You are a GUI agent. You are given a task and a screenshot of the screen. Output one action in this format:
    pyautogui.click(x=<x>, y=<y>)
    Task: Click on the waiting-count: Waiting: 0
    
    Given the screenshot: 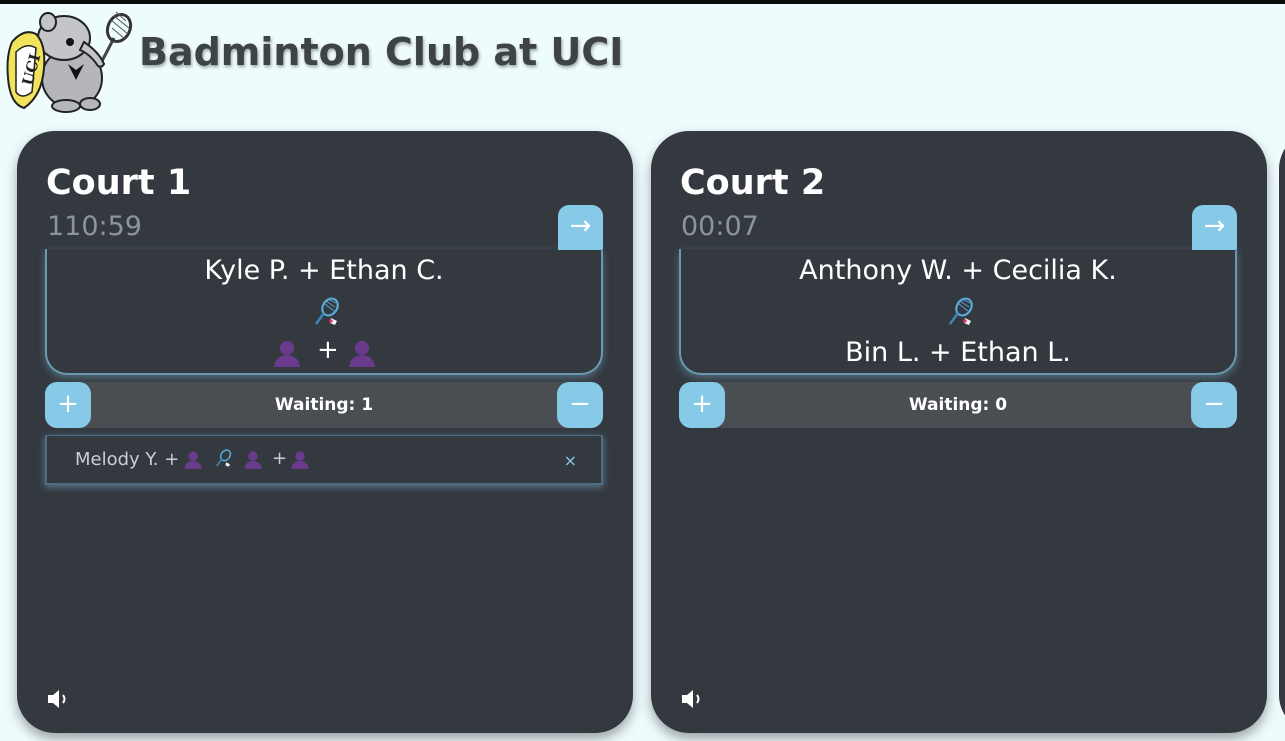 What is the action you would take?
    pyautogui.click(x=958, y=405)
    